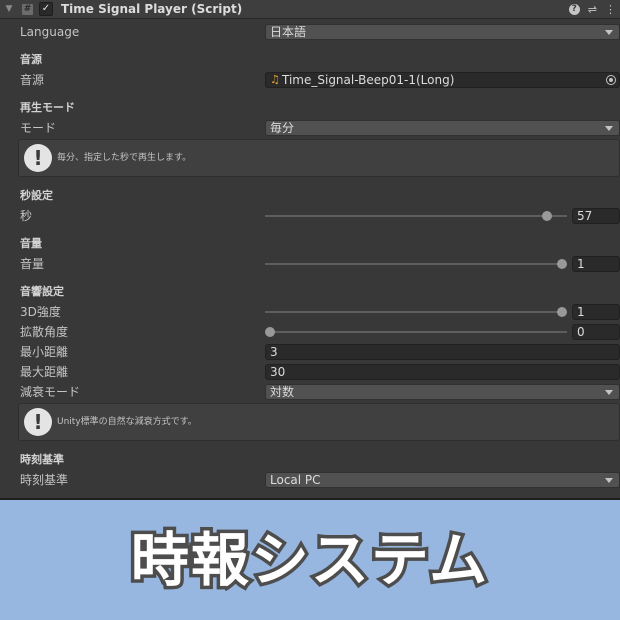  I want to click on audio-clip-icon: ♫, so click(275, 79).